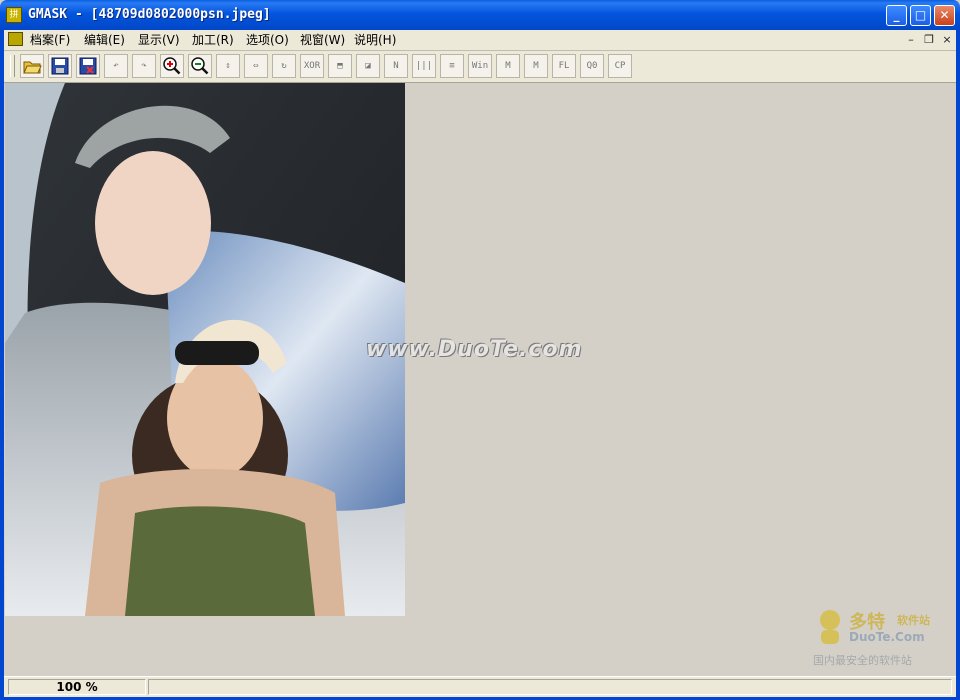 This screenshot has height=700, width=960. I want to click on logo-slogan: 国内最安全的软件站, so click(862, 660).